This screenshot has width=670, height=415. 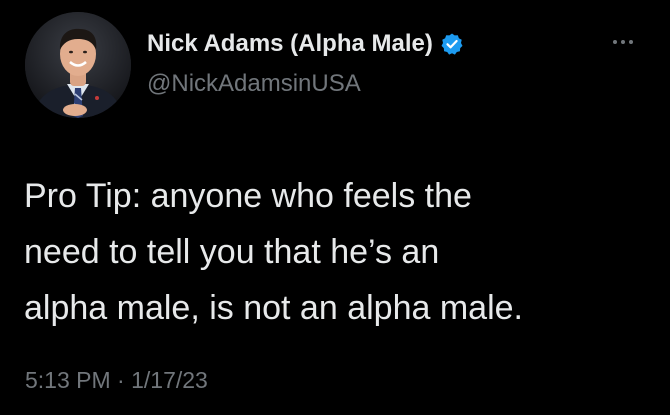 I want to click on avatar-photo-icon, so click(x=78, y=65).